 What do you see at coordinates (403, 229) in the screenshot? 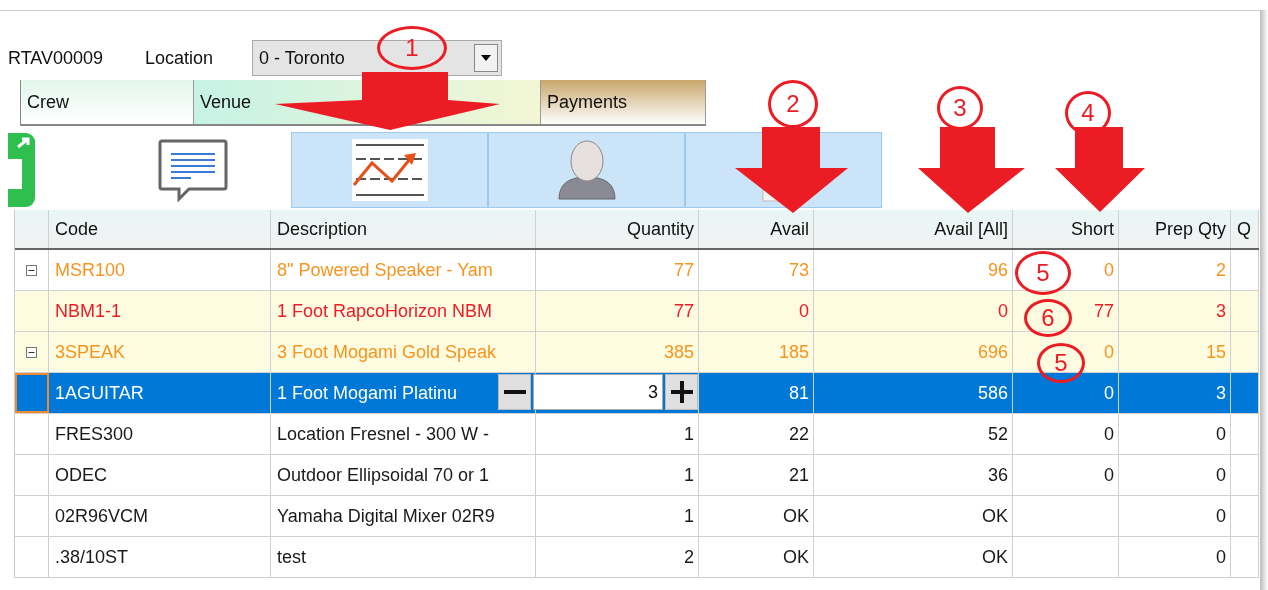
I see `column-header: Description` at bounding box center [403, 229].